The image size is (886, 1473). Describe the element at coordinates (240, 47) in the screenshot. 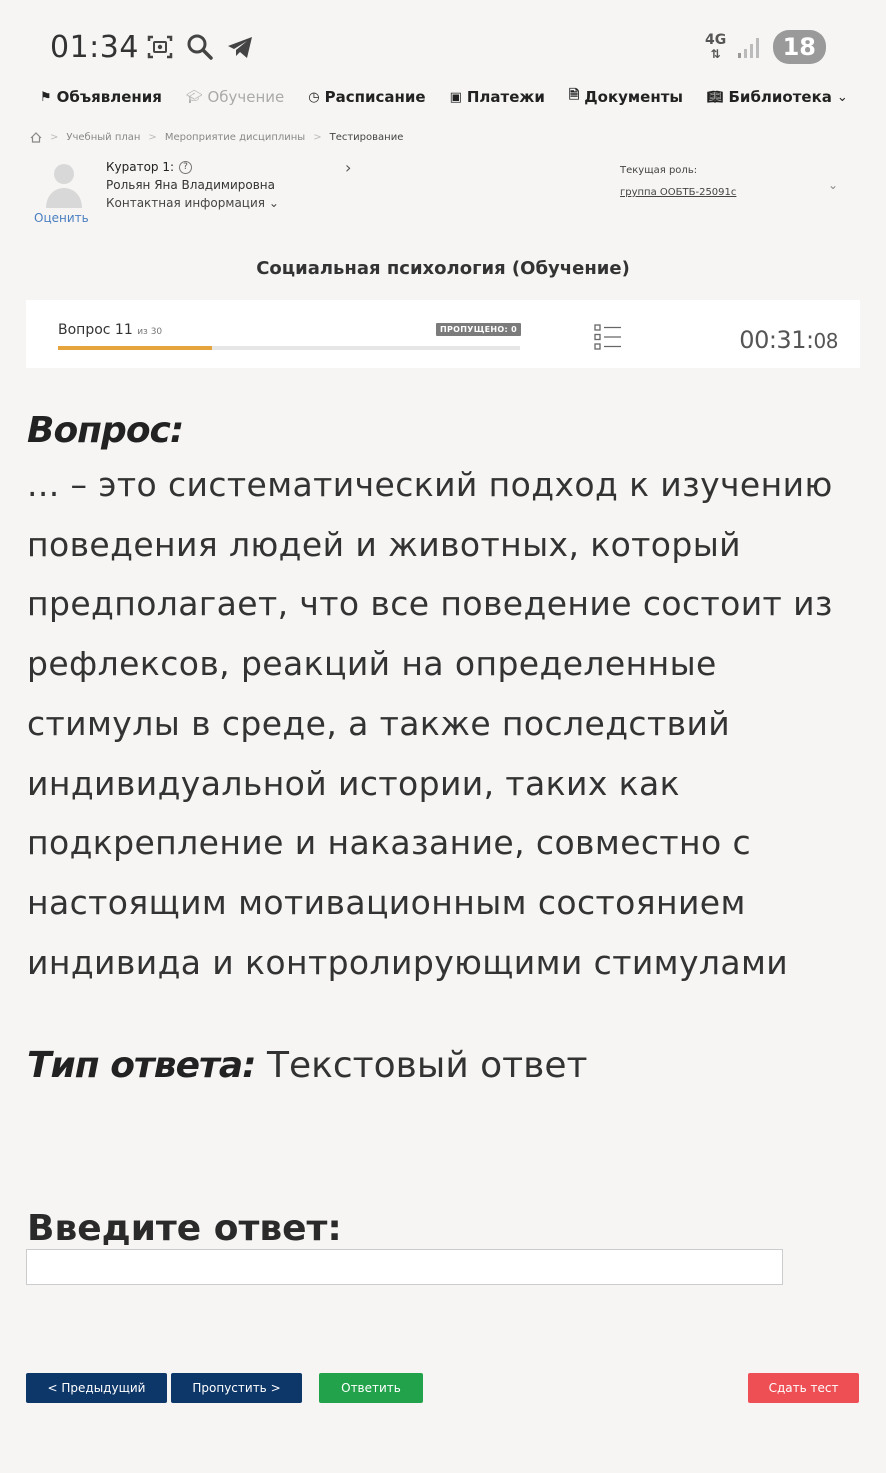

I see `telegram-icon` at that location.